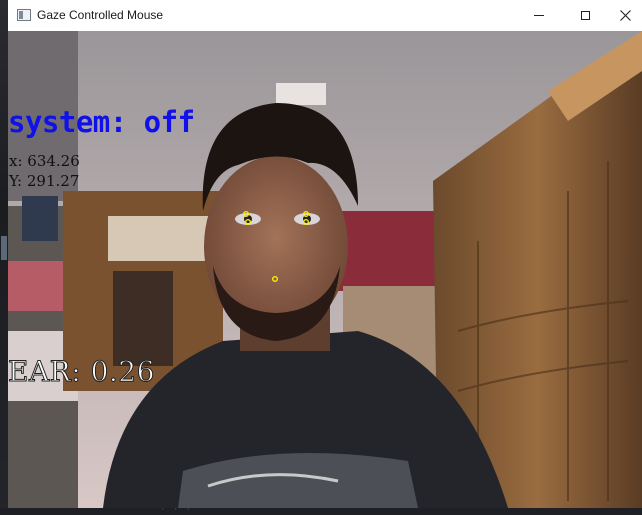  What do you see at coordinates (44, 181) in the screenshot?
I see `y-coordinate-readout: Y: 291.27` at bounding box center [44, 181].